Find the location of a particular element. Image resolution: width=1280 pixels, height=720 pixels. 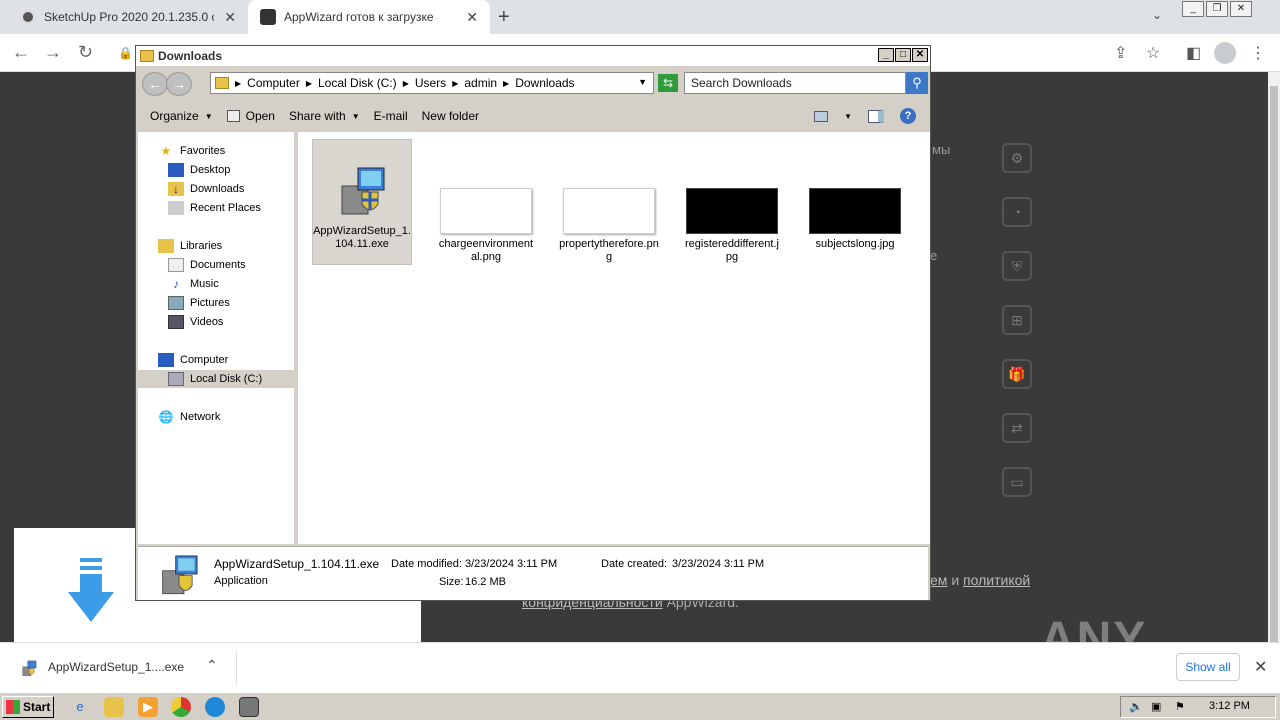

nav-network: 🌐 Network is located at coordinates (189, 417).